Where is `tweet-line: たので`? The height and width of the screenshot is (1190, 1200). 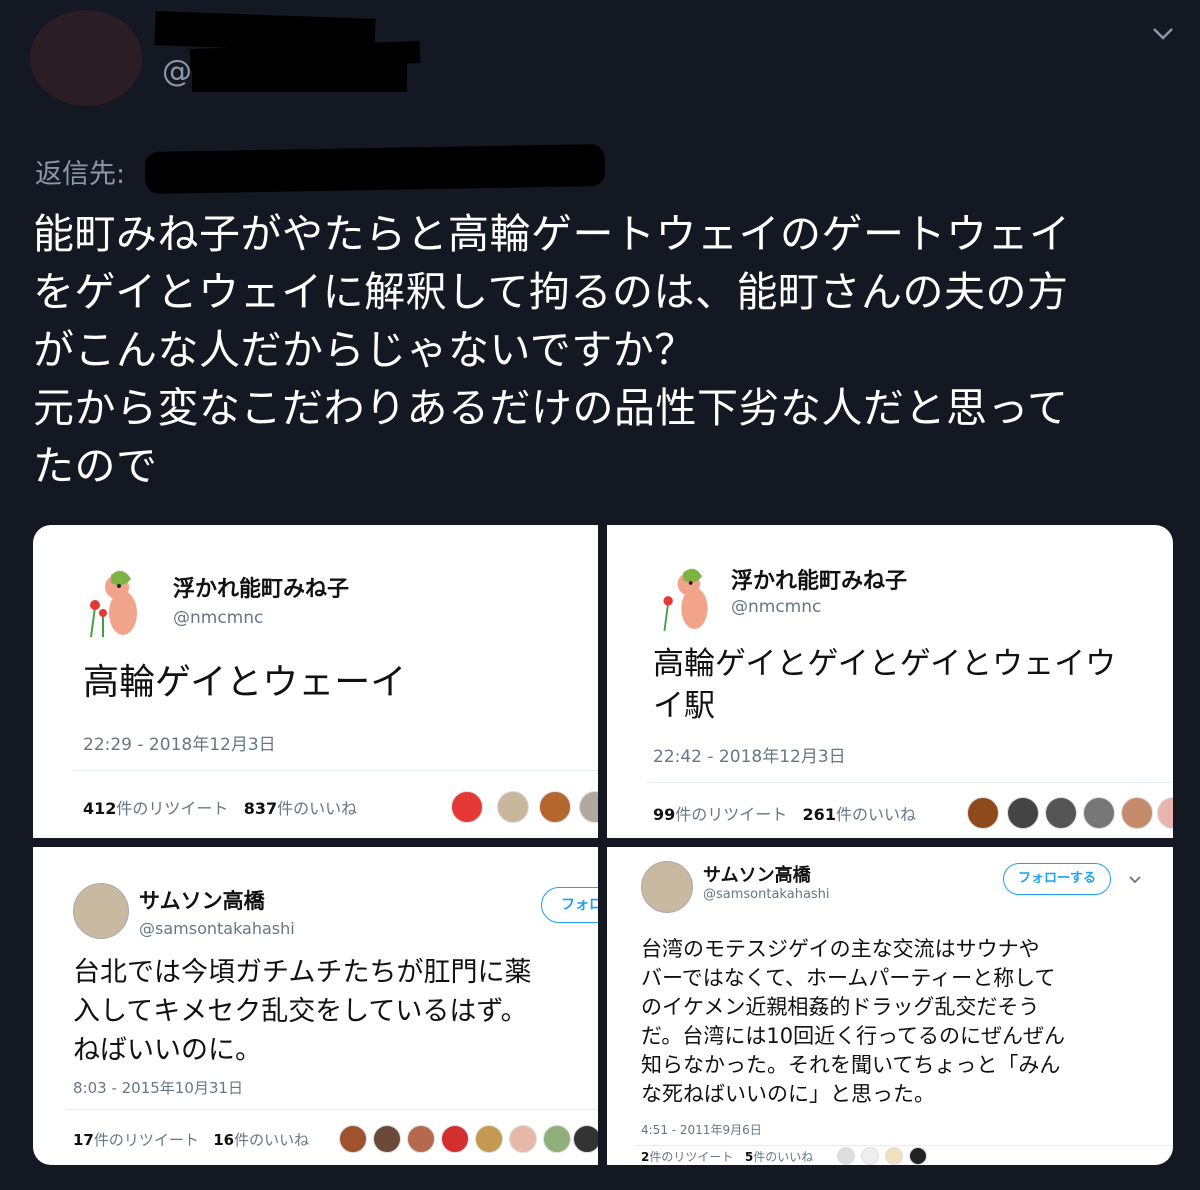
tweet-line: たので is located at coordinates (95, 466).